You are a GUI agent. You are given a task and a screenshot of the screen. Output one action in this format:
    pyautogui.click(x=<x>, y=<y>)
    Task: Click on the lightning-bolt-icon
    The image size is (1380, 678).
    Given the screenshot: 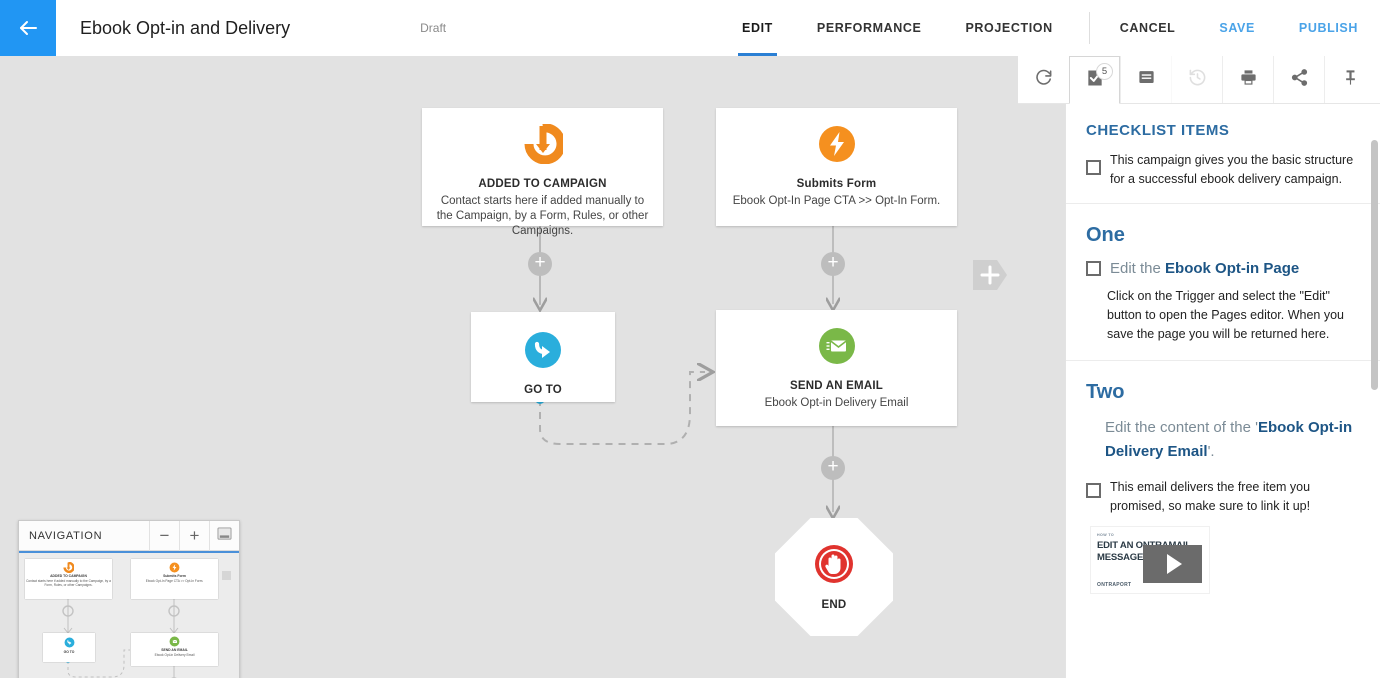 What is the action you would take?
    pyautogui.click(x=836, y=146)
    